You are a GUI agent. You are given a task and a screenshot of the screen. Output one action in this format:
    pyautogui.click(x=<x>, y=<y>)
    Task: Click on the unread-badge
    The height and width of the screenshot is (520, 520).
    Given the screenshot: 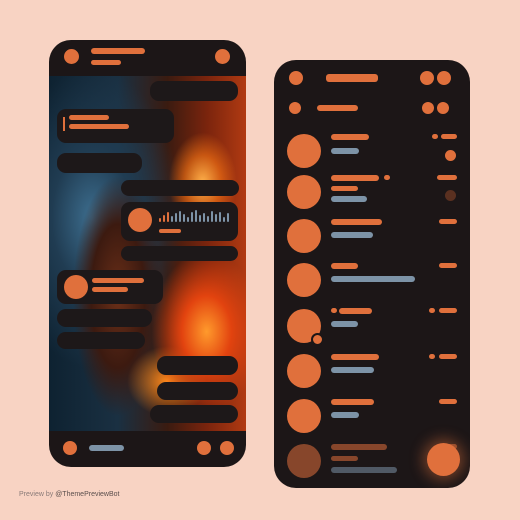 What is the action you would take?
    pyautogui.click(x=450, y=155)
    